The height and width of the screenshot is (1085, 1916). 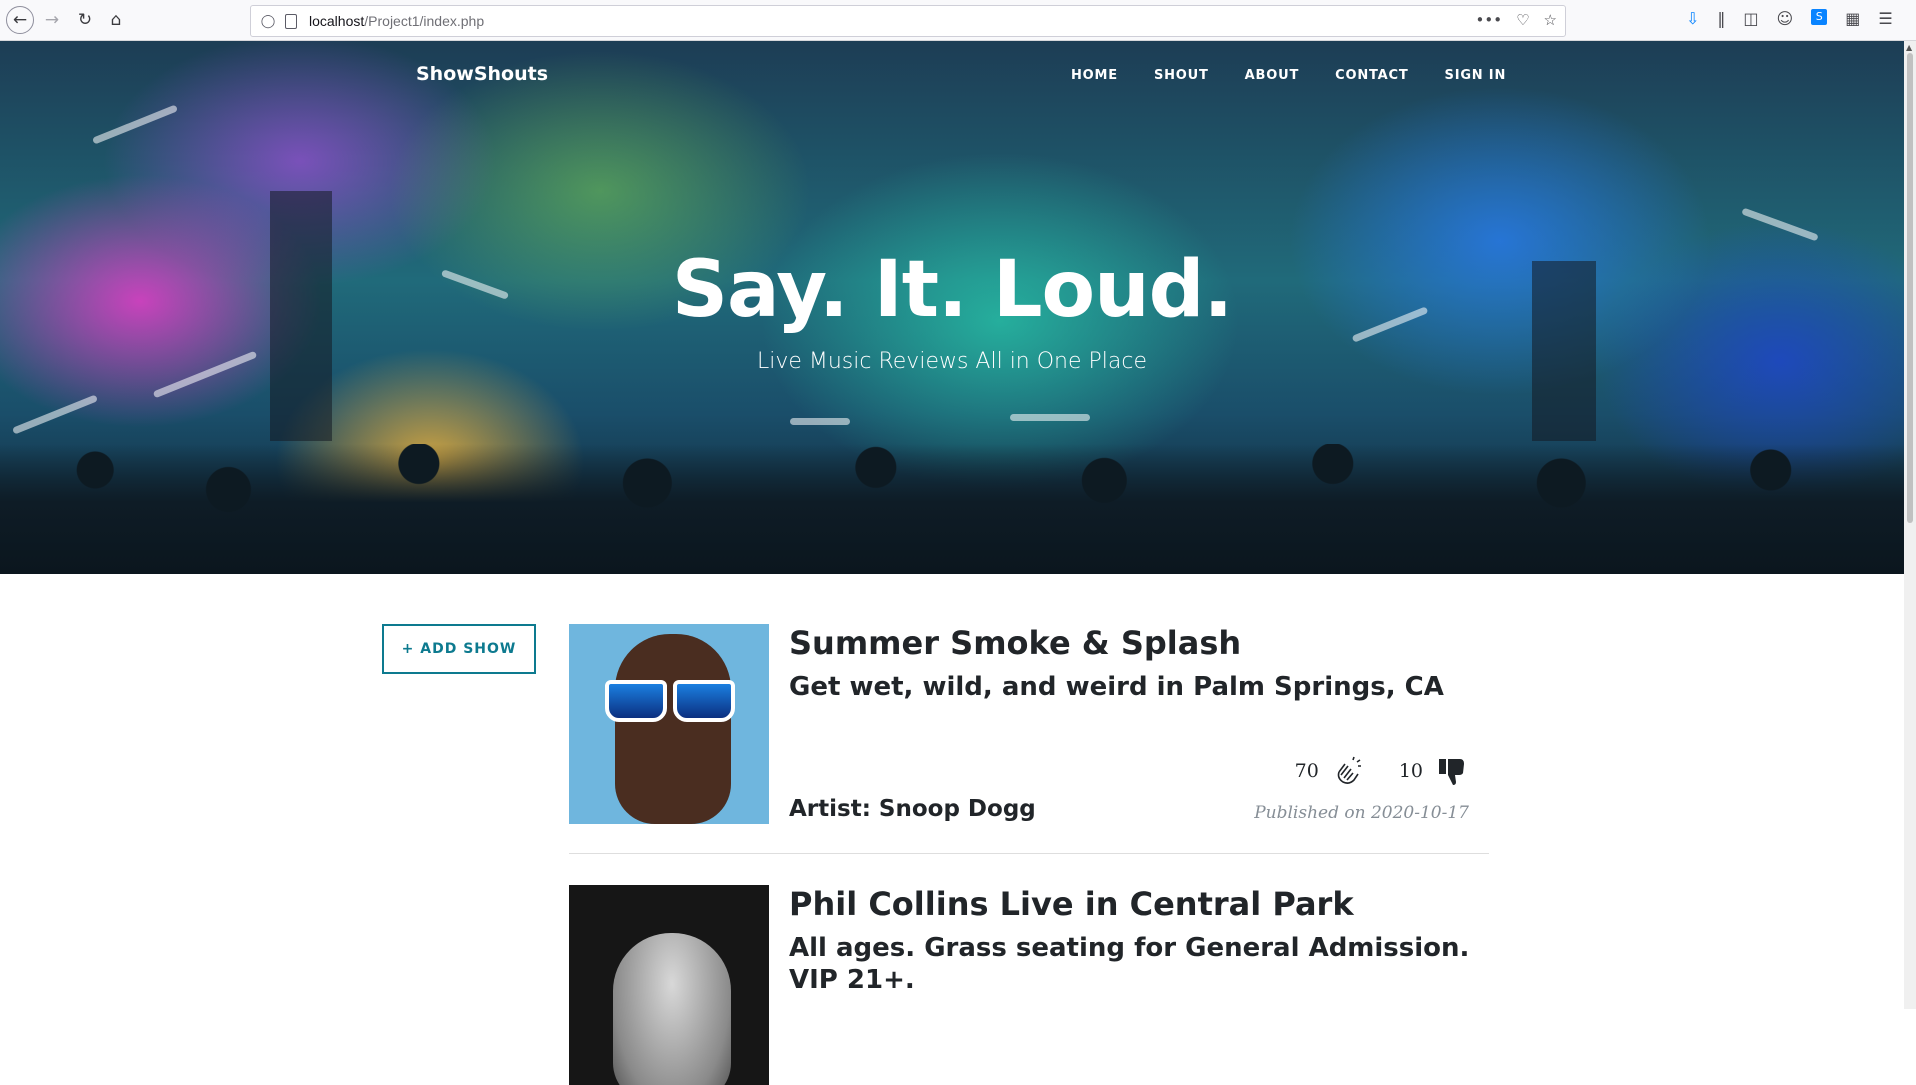 What do you see at coordinates (337, 21) in the screenshot?
I see `url-host: localhost` at bounding box center [337, 21].